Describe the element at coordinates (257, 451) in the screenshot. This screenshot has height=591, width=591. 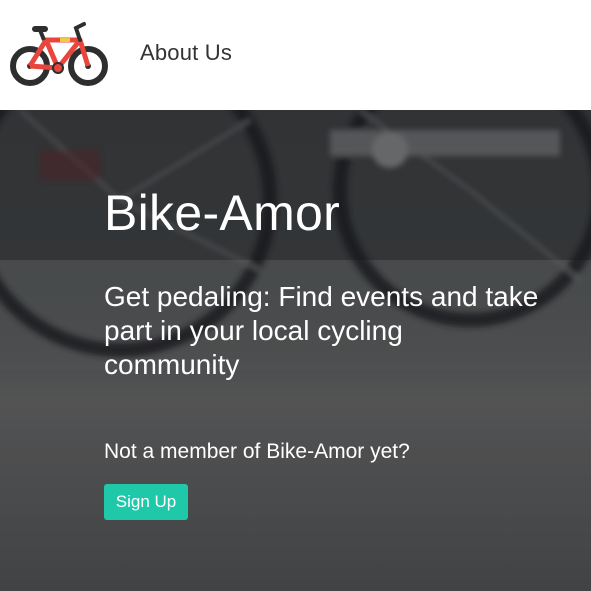
I see `membership-question: Not a member of Bike-Amor yet?` at that location.